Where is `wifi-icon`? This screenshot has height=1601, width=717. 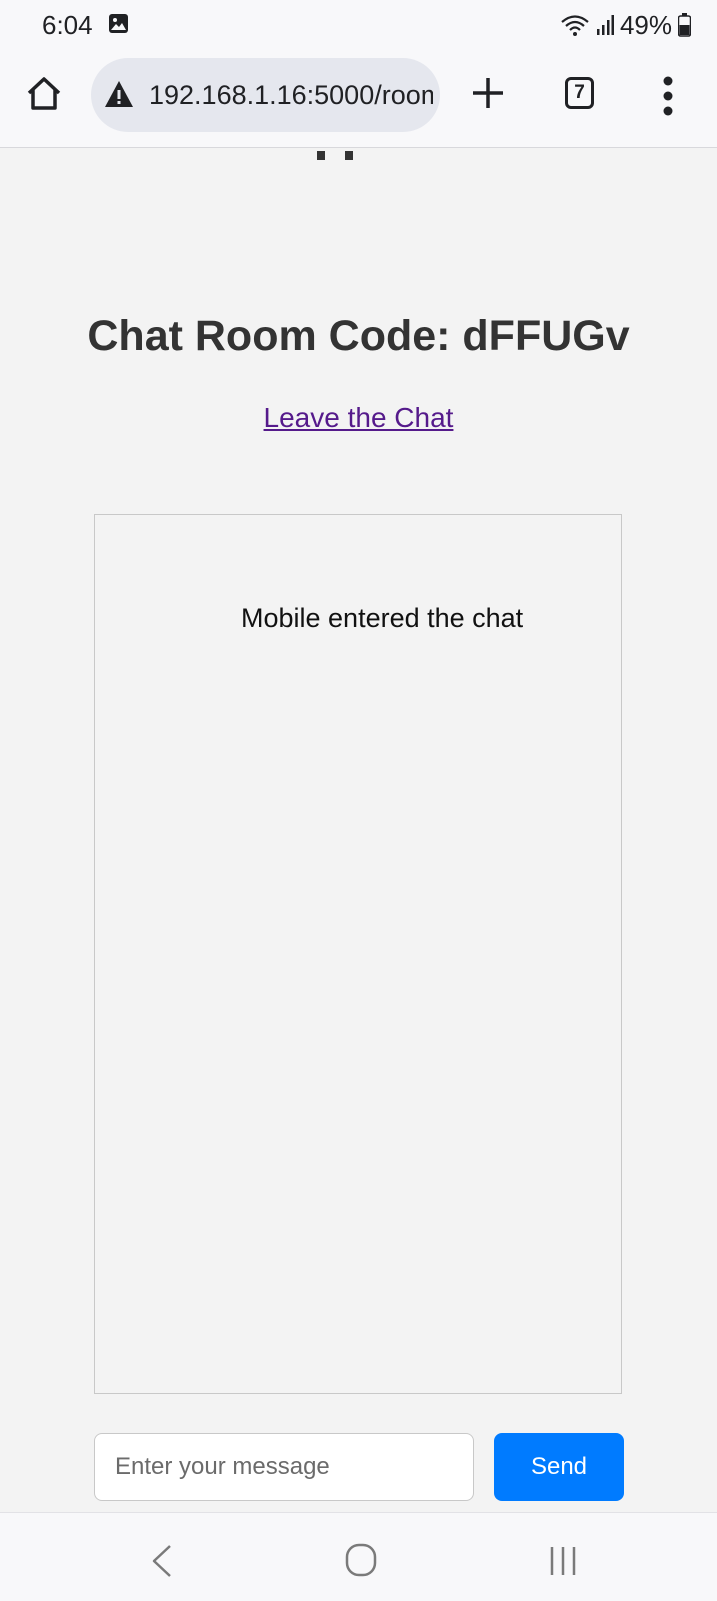
wifi-icon is located at coordinates (575, 25).